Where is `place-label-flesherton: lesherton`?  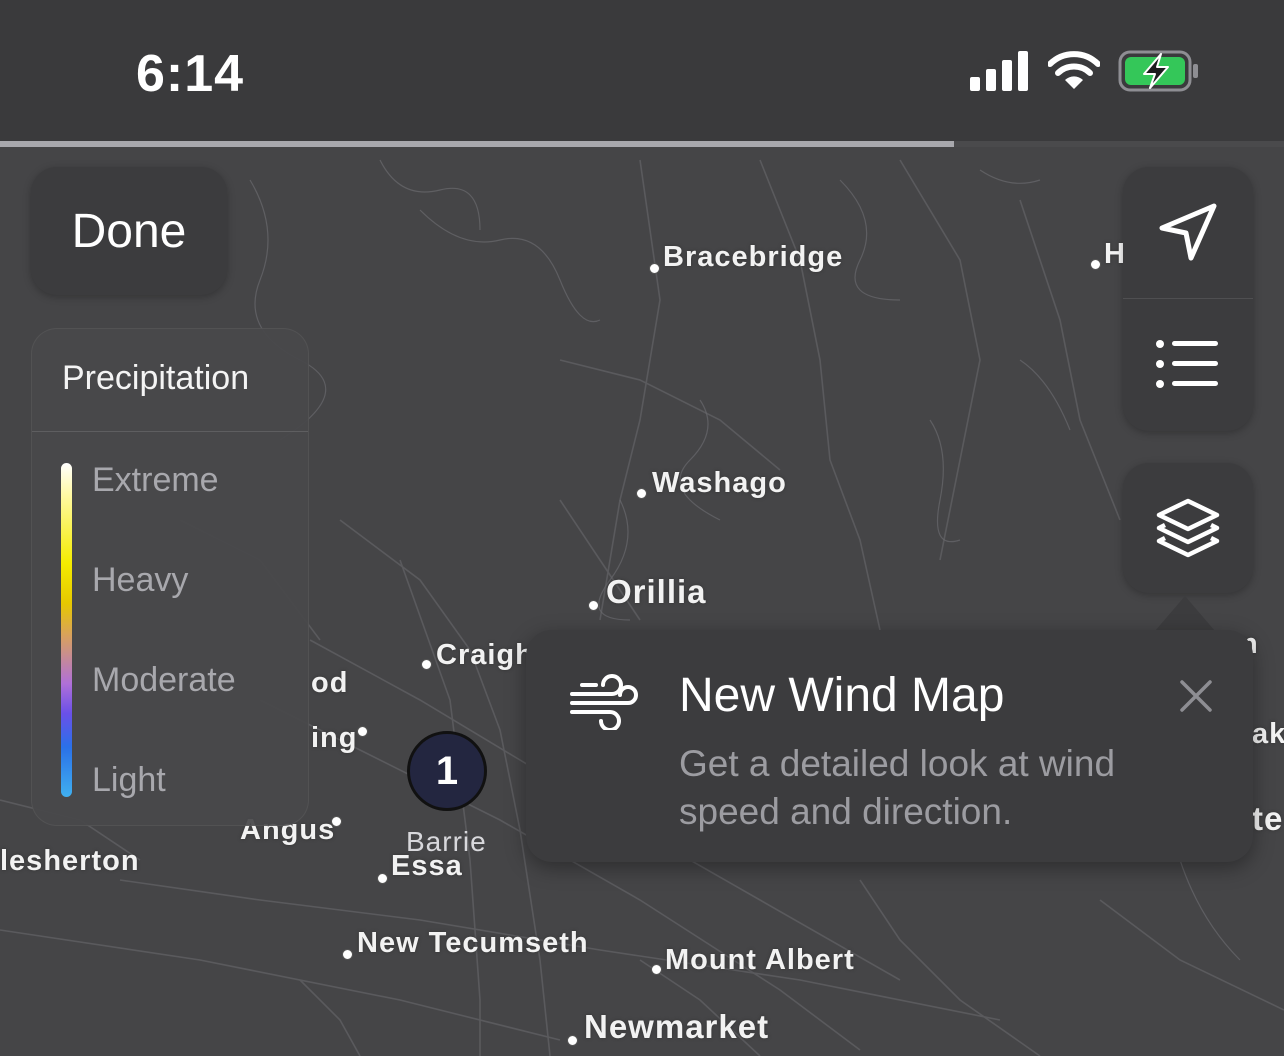 place-label-flesherton: lesherton is located at coordinates (70, 861).